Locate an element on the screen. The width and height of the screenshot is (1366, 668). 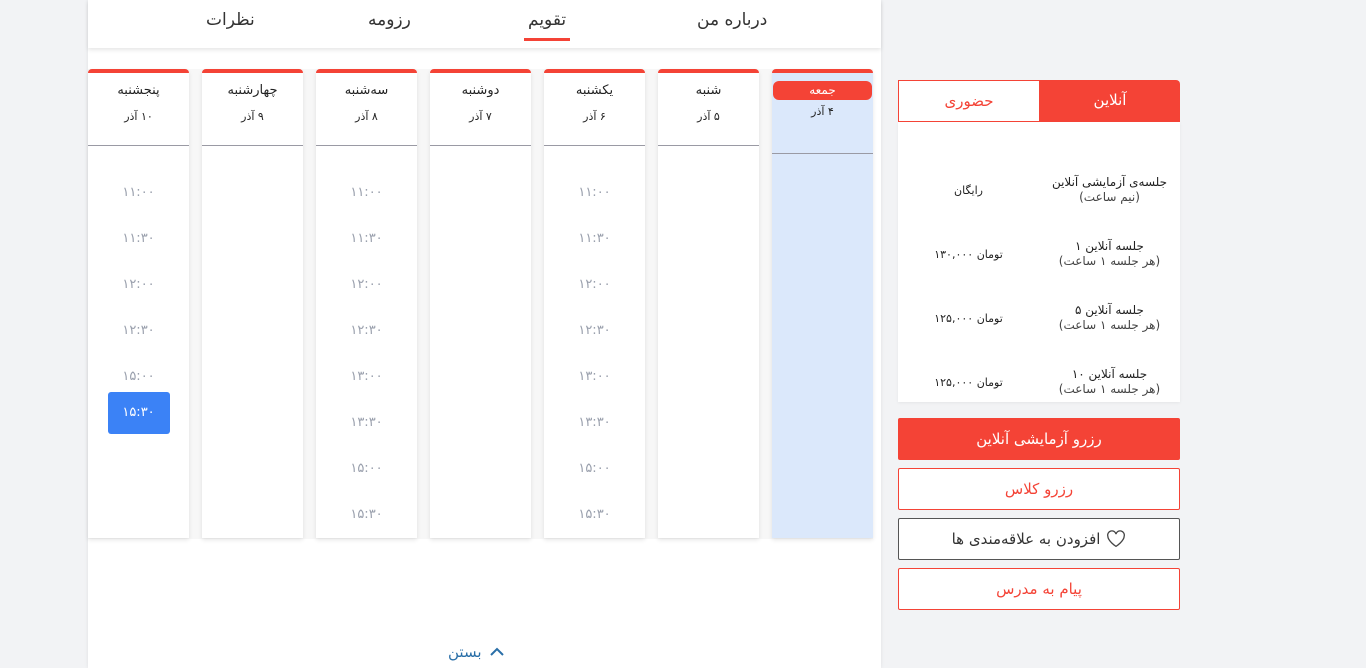
day-date: ۵ آذر is located at coordinates (708, 116).